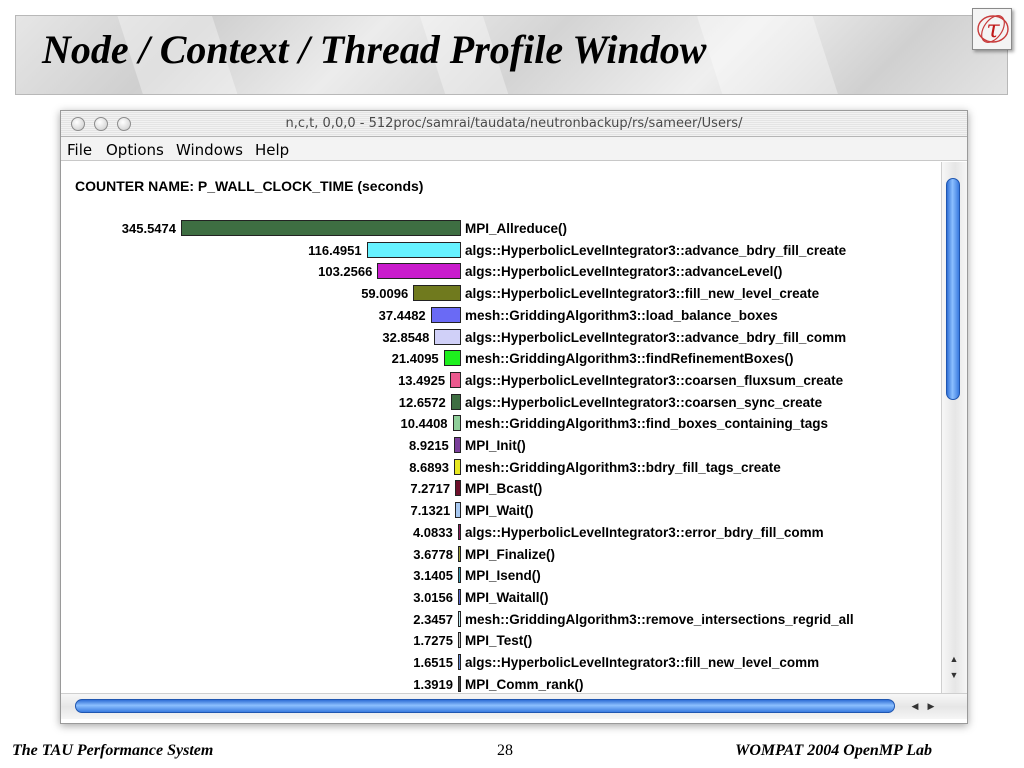  I want to click on profile-row: 345.5474 MPI_Allreduce(), so click(501, 229).